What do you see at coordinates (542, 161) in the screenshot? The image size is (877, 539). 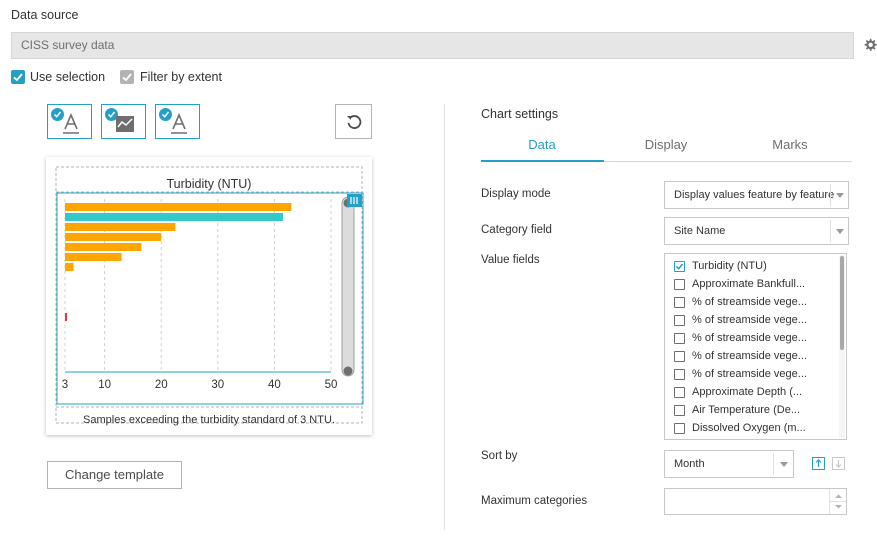 I see `tab-active-indicator` at bounding box center [542, 161].